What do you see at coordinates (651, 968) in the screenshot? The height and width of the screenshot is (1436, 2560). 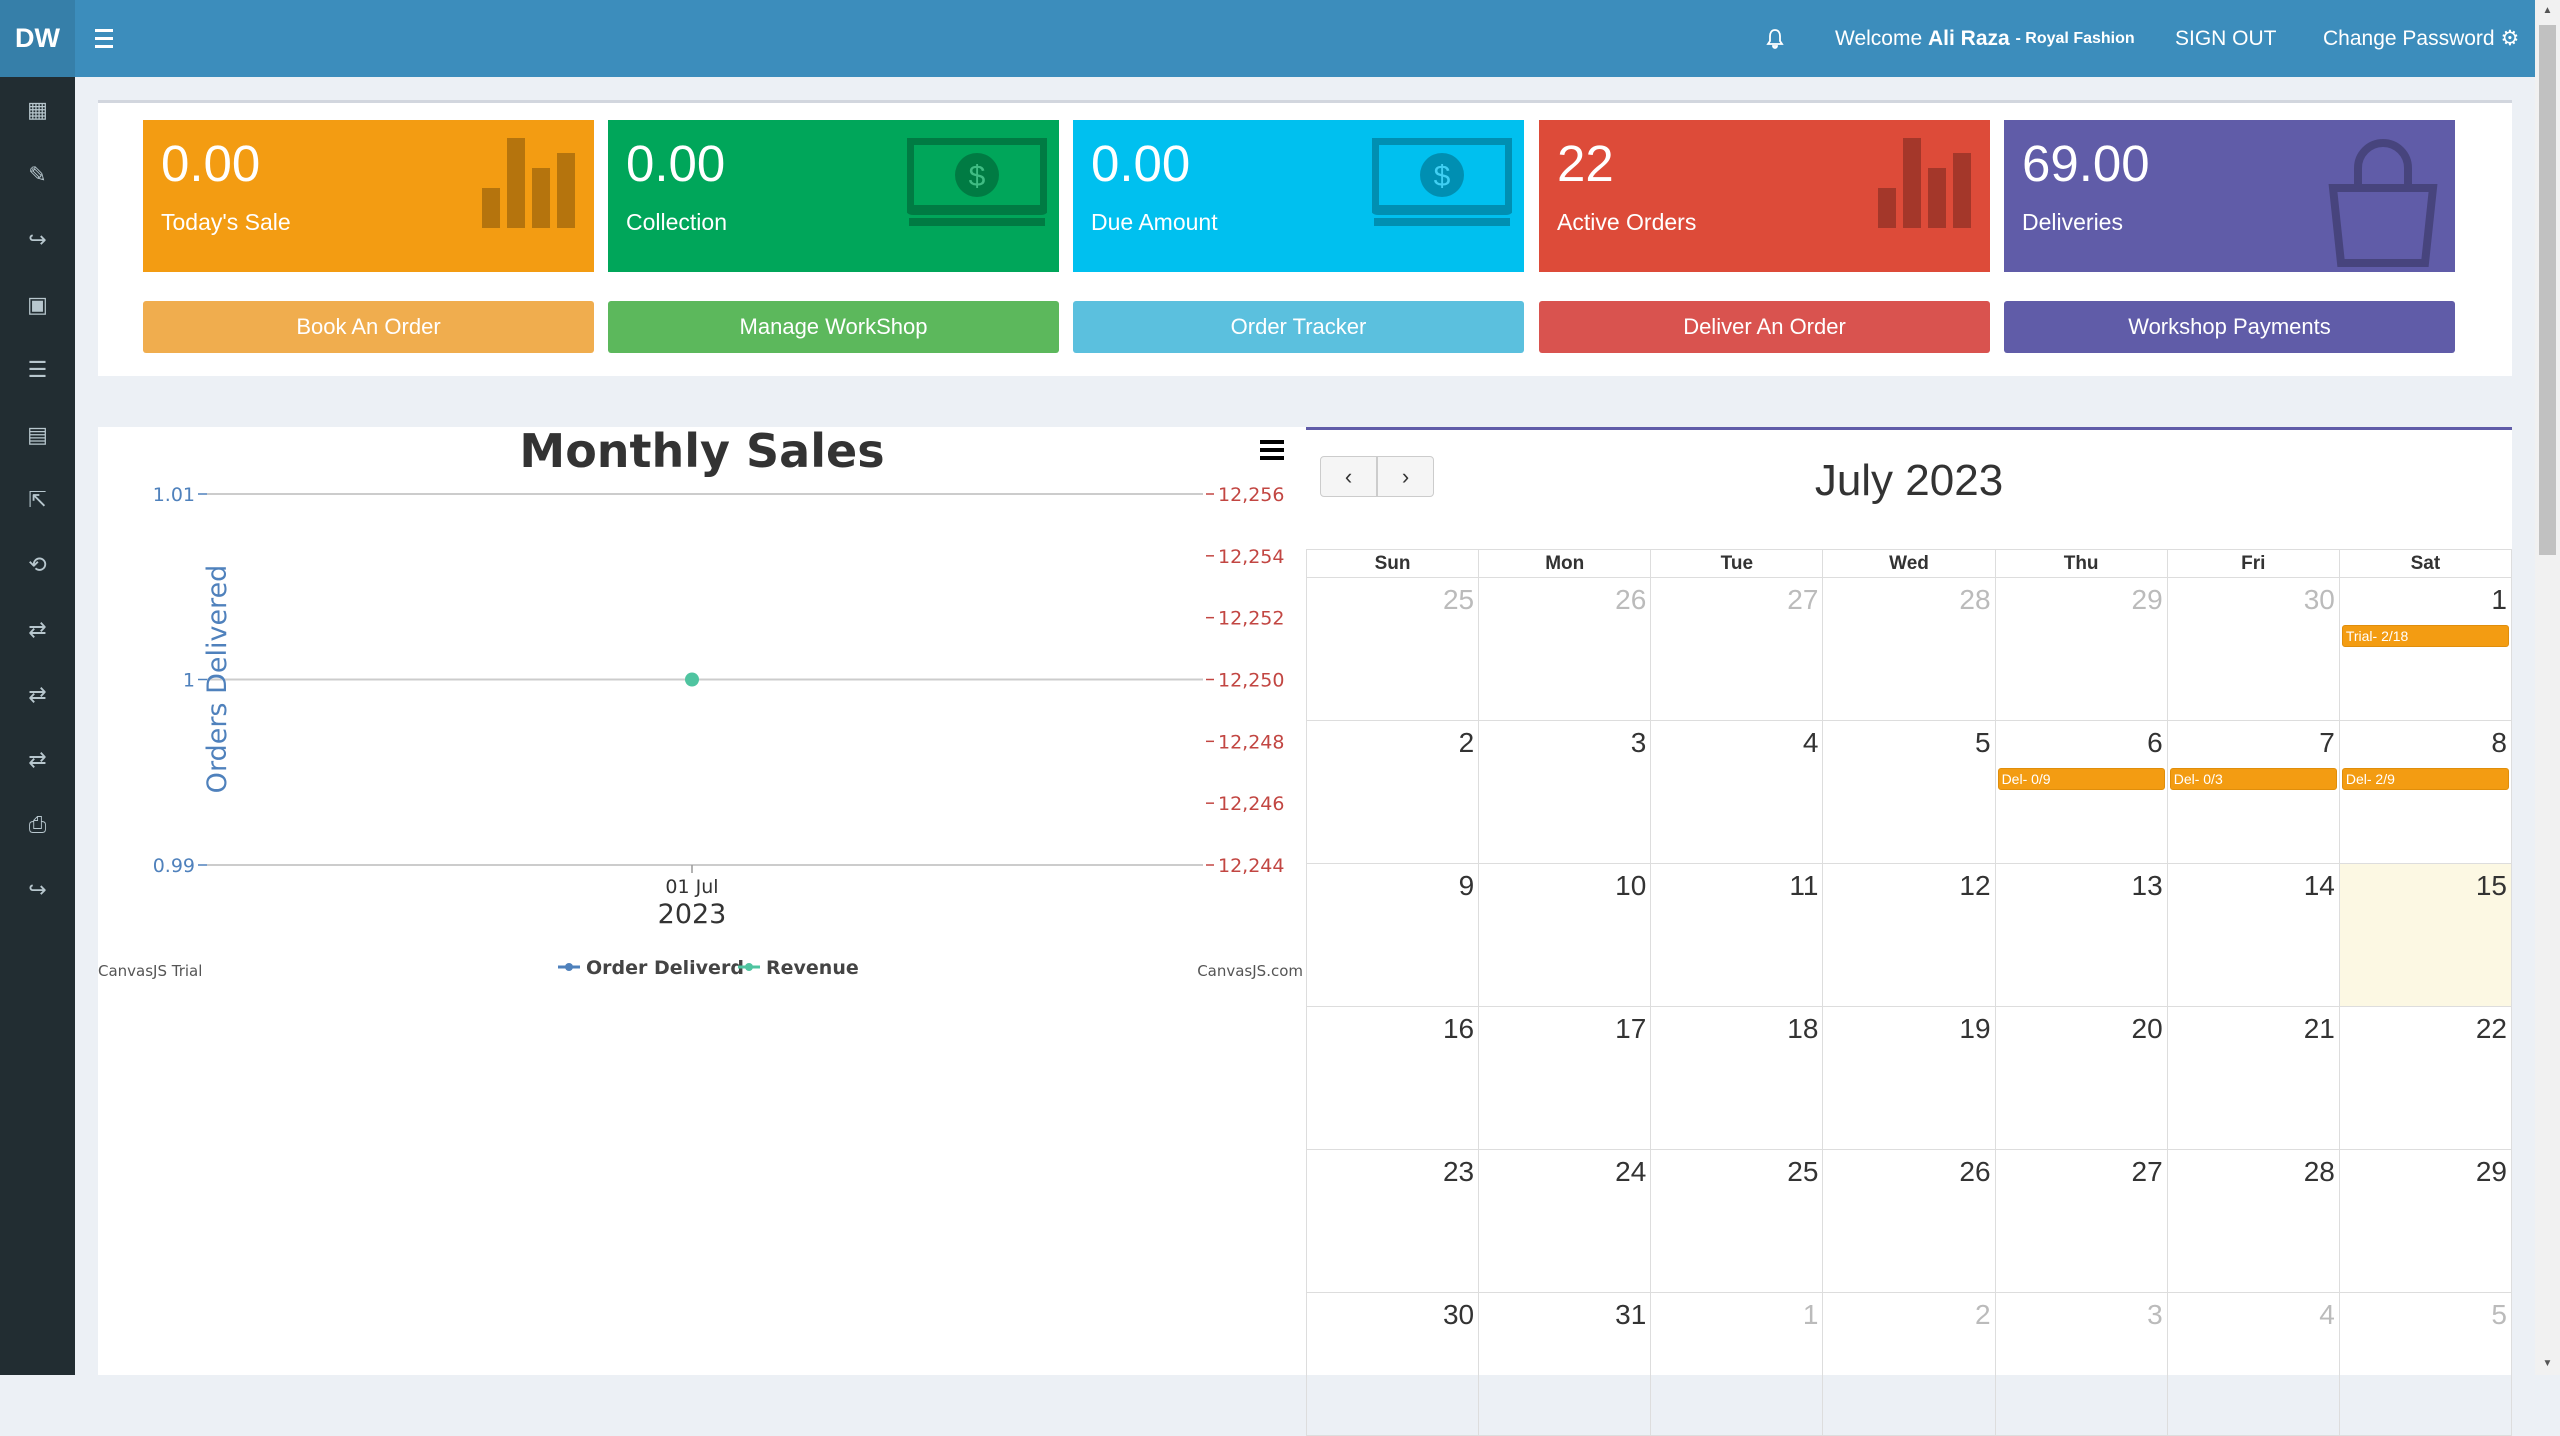 I see `legend-item: Order Deliverd` at bounding box center [651, 968].